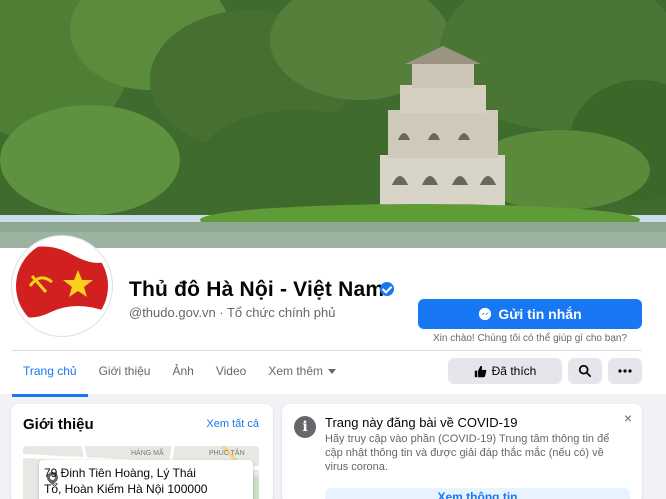  I want to click on liked-button: Đã thích, so click(505, 371).